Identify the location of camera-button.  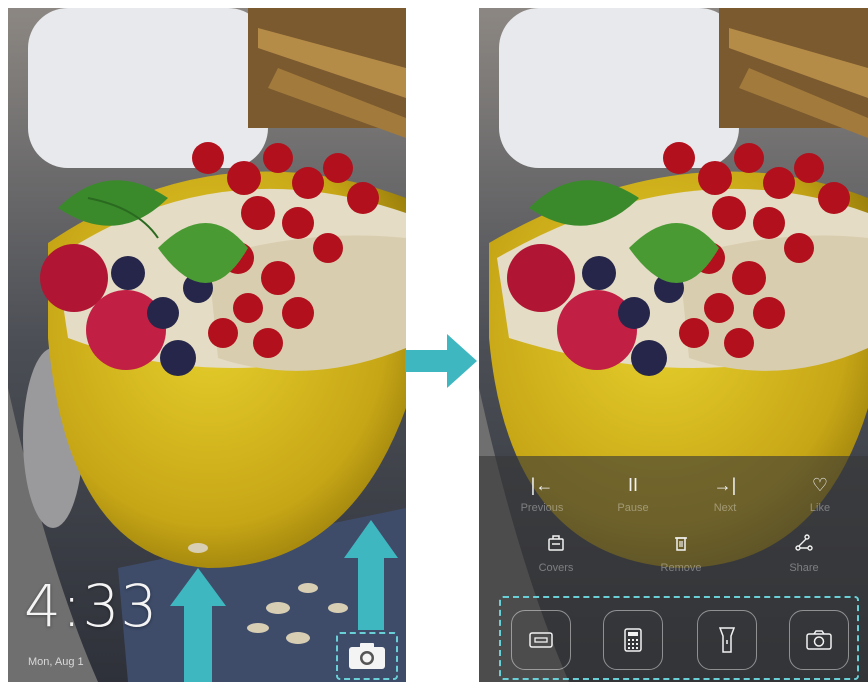
(819, 640).